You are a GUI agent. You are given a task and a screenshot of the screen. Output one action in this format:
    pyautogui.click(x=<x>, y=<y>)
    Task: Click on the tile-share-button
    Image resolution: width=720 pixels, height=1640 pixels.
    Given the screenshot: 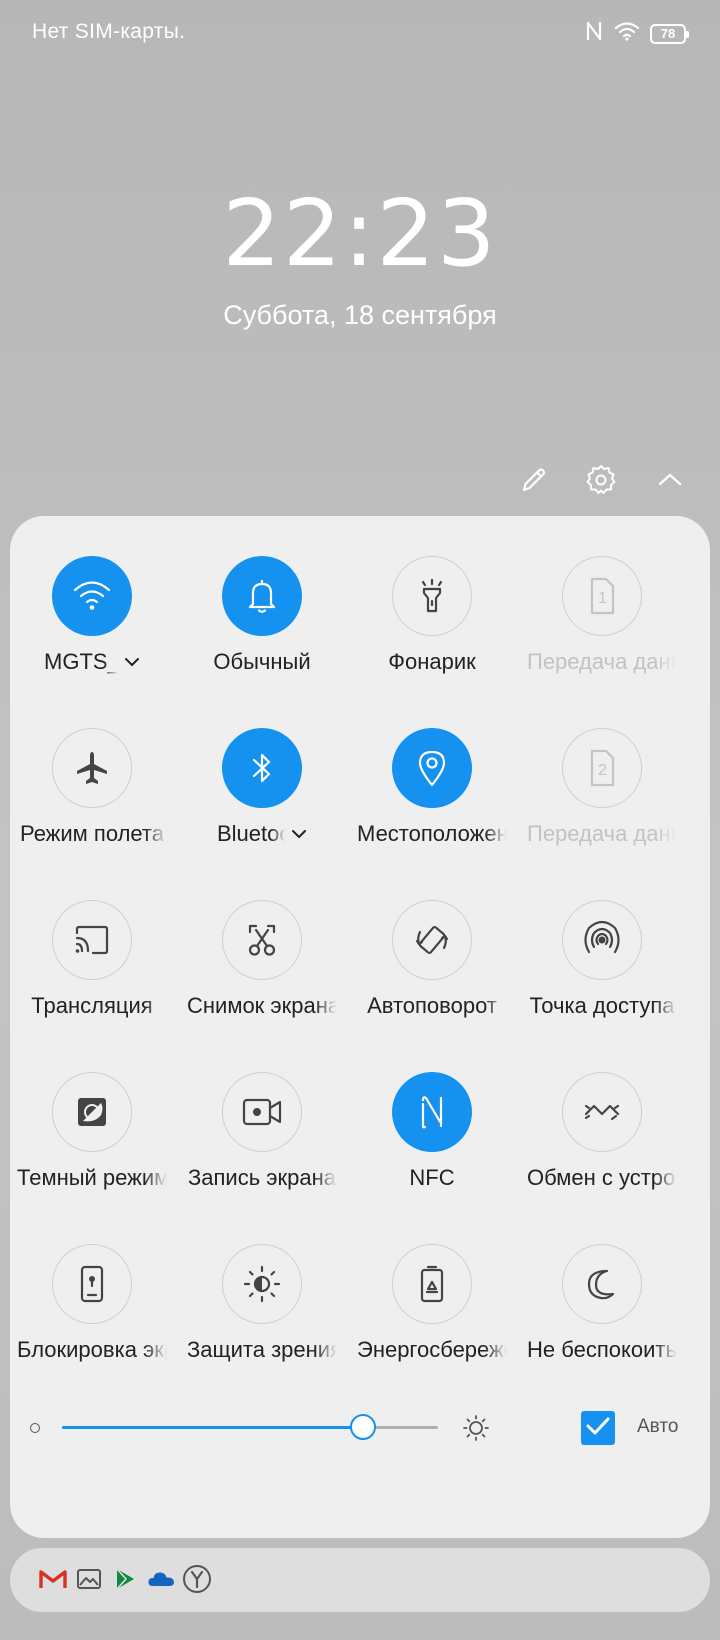 What is the action you would take?
    pyautogui.click(x=602, y=1112)
    